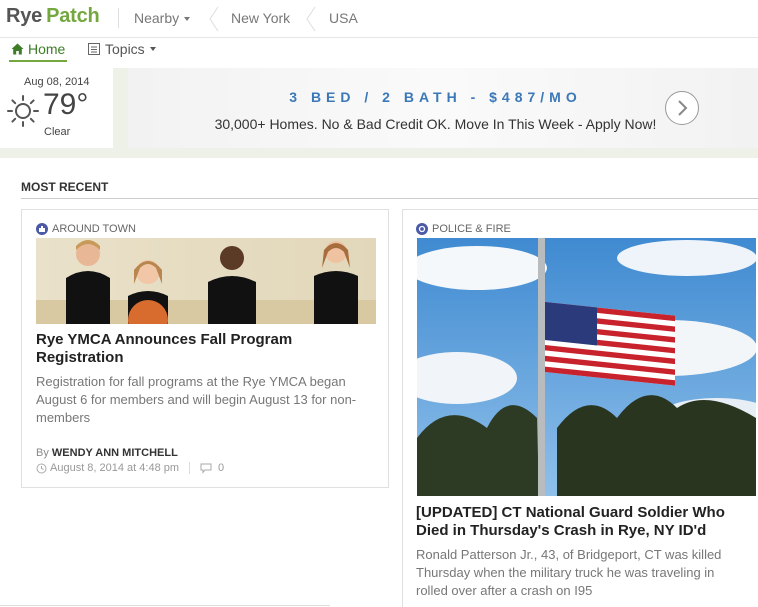 This screenshot has height=607, width=758. Describe the element at coordinates (94, 49) in the screenshot. I see `topics-icon` at that location.